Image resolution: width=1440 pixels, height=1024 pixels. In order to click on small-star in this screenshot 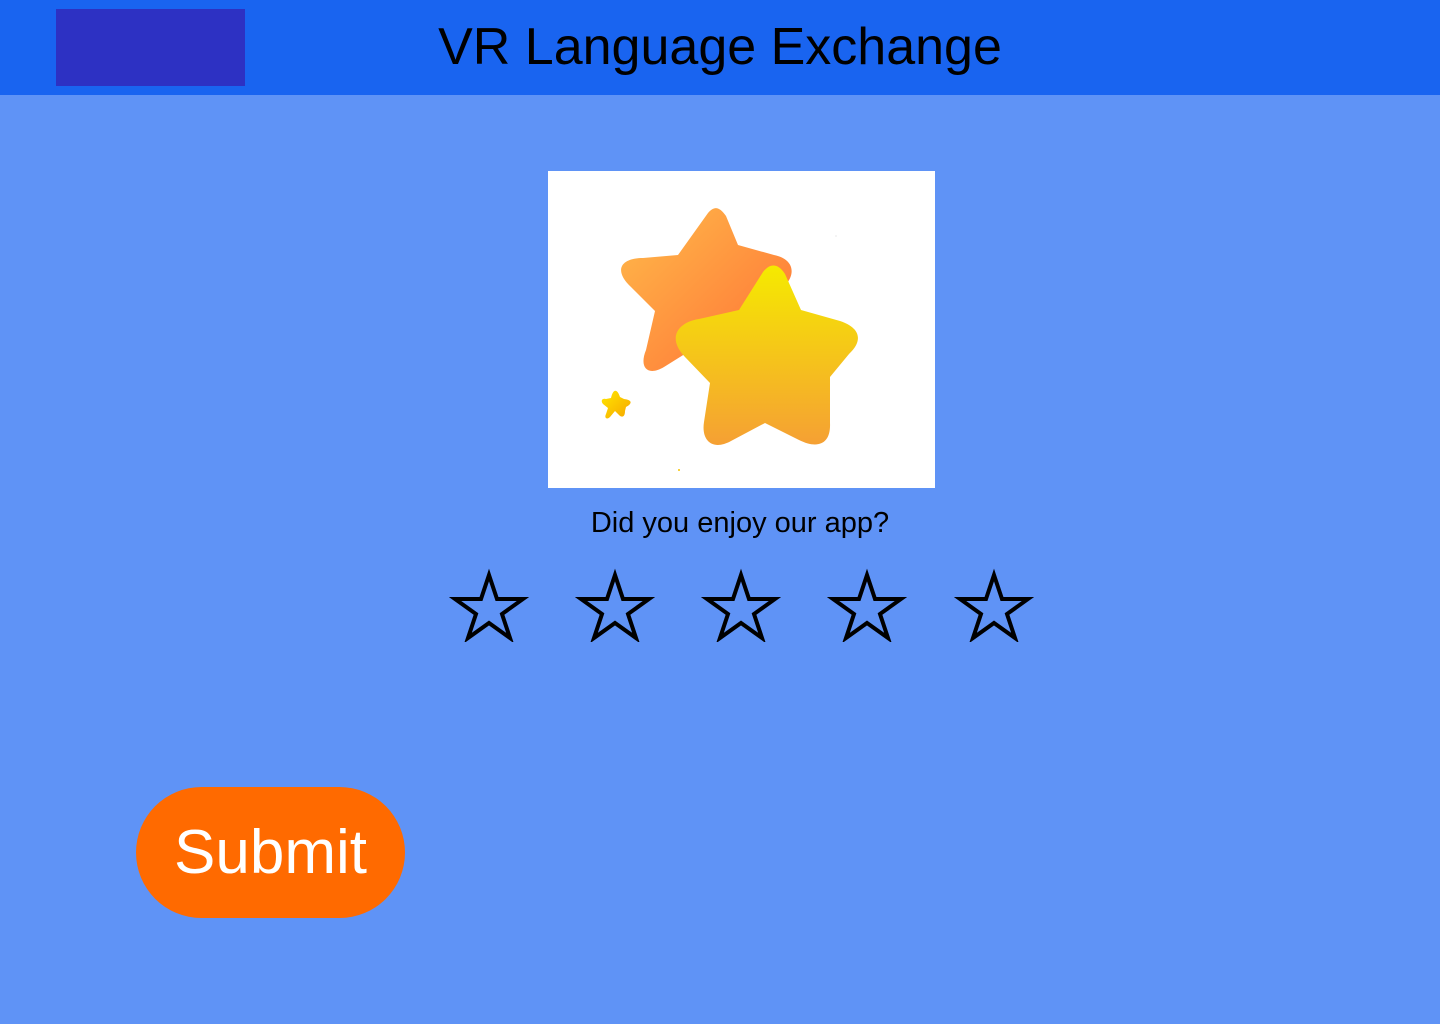, I will do `click(616, 404)`.